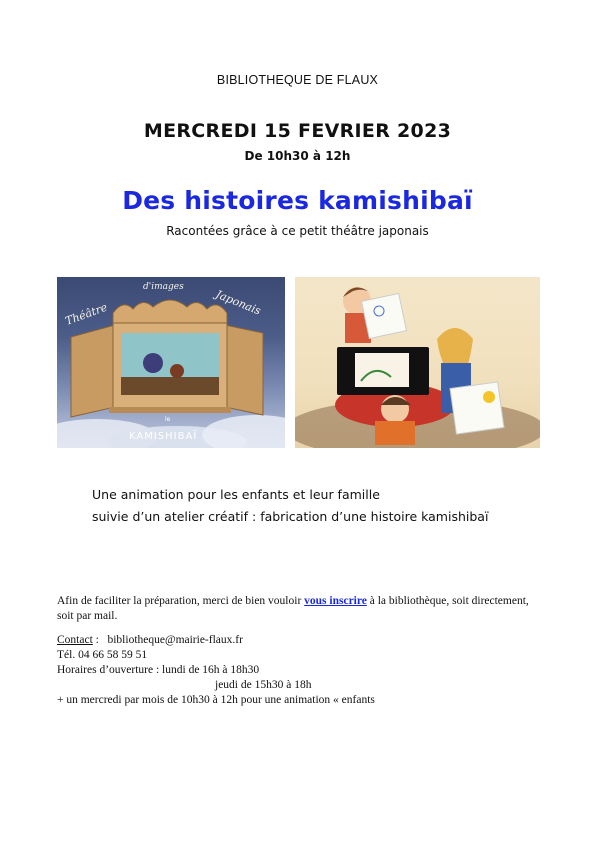  I want to click on event-time: De 10h30 à 12h, so click(297, 156).